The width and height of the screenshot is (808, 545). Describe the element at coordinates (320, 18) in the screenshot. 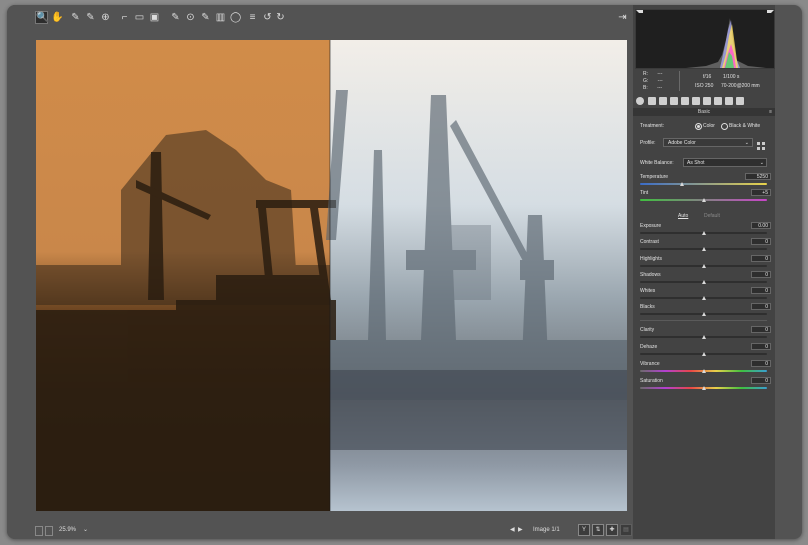

I see `toolbar: 🔍 ✋ ✎ ✎ ⊕ ⌐ ▭ ▣ ✎ ⊙ ✎ ▥ ◯ ≡ ↺ ↻ ⇥` at that location.